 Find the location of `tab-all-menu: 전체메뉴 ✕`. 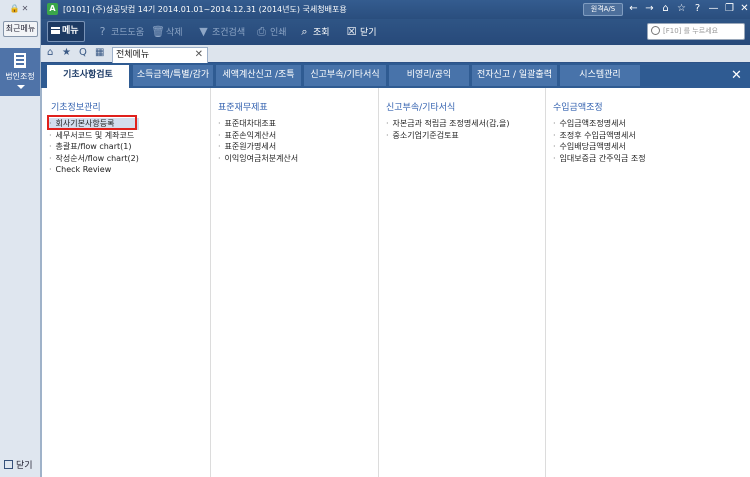

tab-all-menu: 전체메뉴 ✕ is located at coordinates (160, 55).